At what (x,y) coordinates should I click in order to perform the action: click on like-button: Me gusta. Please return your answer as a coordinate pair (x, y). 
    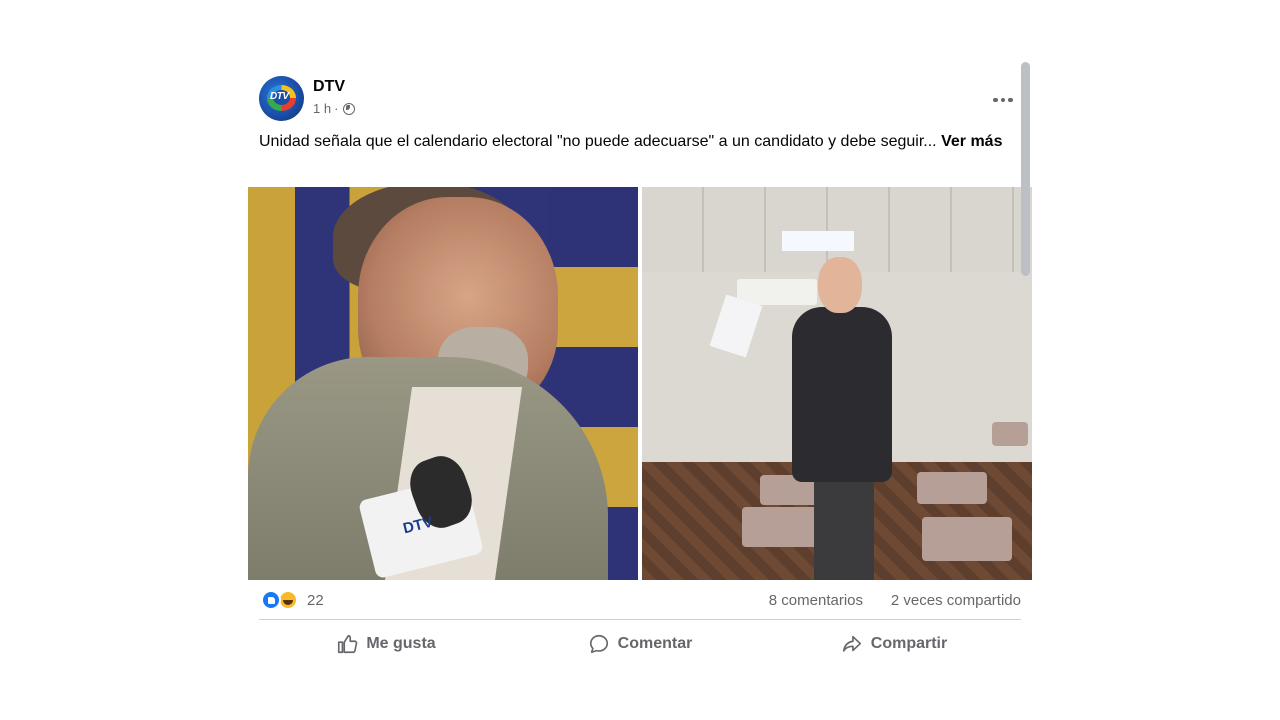
    Looking at the image, I should click on (386, 644).